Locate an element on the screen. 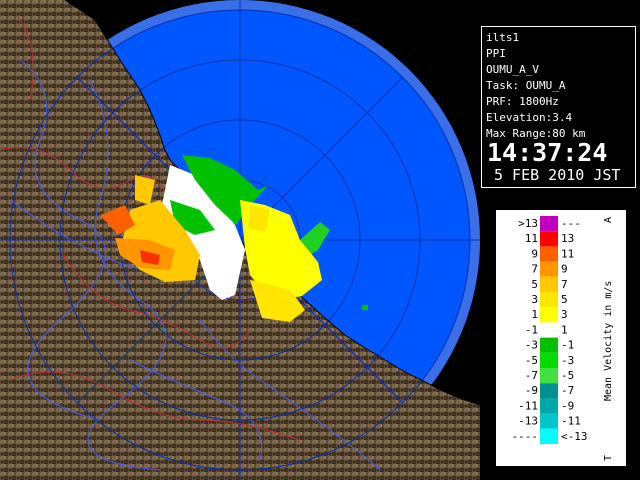  legend-left-label: 3 is located at coordinates (534, 299).